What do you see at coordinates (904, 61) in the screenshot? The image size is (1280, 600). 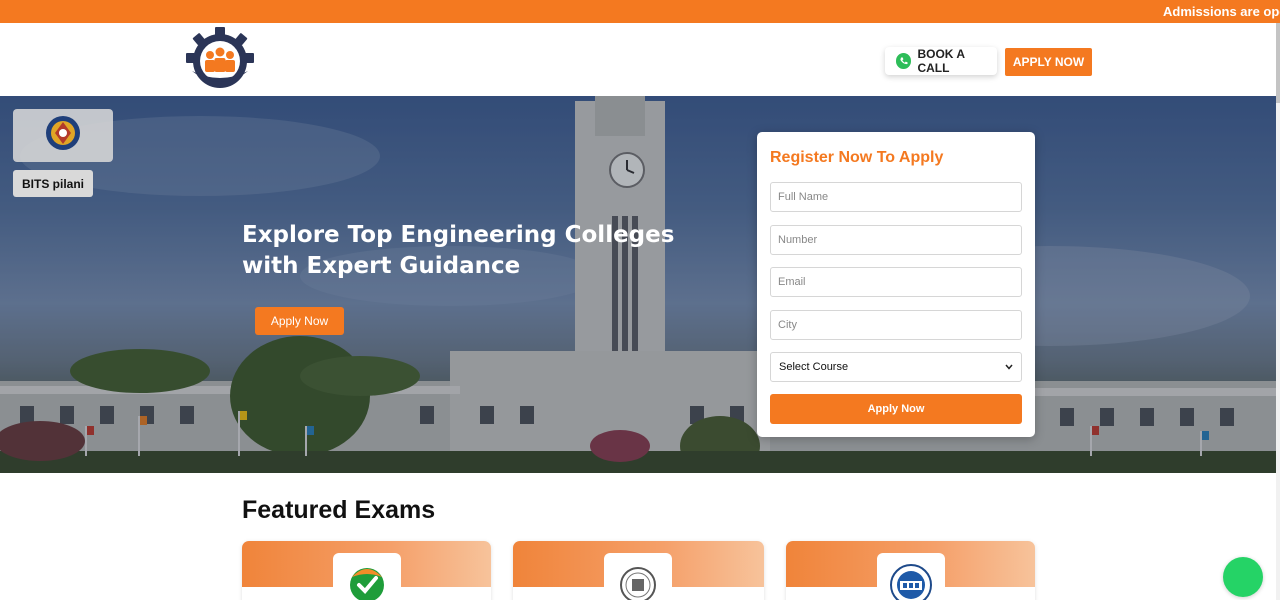 I see `phone-icon` at bounding box center [904, 61].